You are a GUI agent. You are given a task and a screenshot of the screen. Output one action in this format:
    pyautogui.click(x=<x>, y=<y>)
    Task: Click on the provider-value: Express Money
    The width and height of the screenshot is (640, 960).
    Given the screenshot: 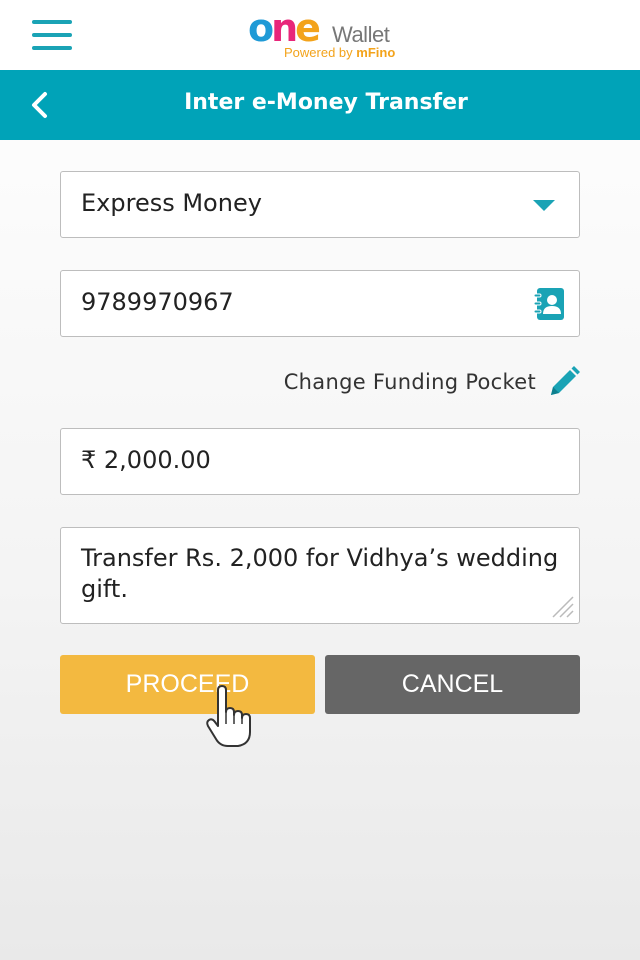 What is the action you would take?
    pyautogui.click(x=171, y=203)
    